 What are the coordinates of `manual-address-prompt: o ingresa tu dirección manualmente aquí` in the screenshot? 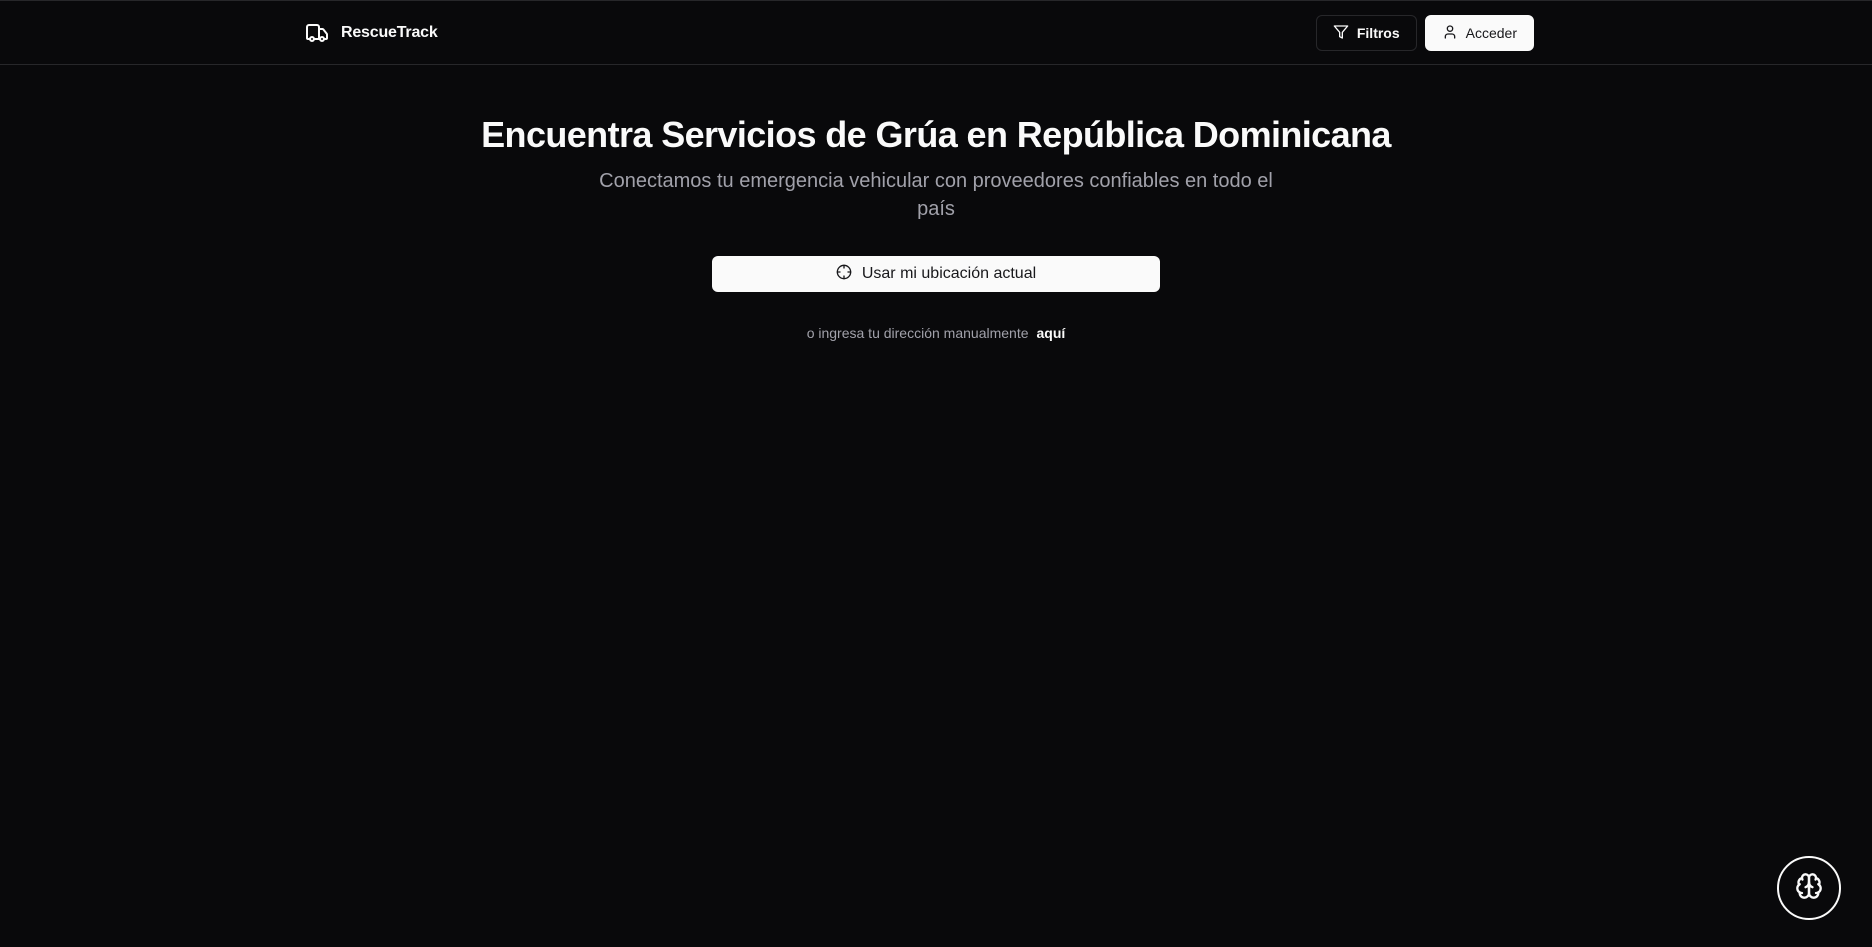 It's located at (936, 333).